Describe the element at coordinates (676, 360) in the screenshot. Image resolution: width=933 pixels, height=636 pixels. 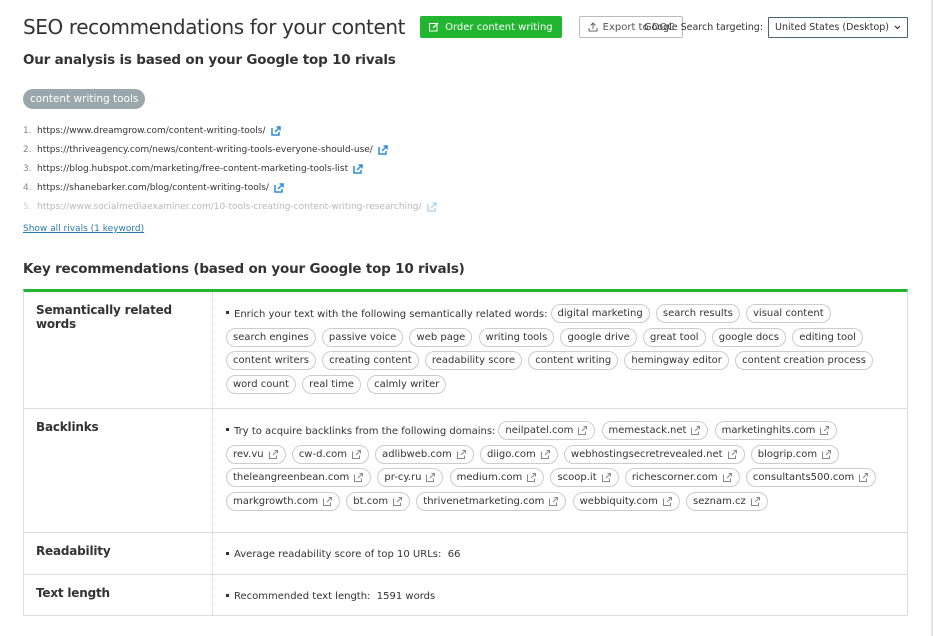
I see `semantic-word-chip: hemingway editor` at that location.